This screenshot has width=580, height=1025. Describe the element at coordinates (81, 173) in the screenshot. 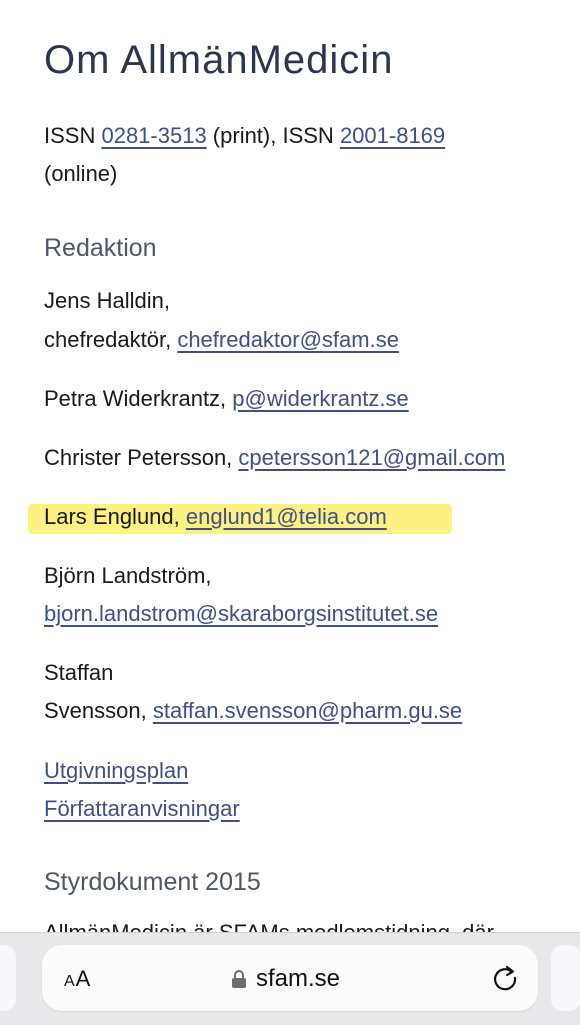

I see `issn-online-suffix: (online)` at that location.